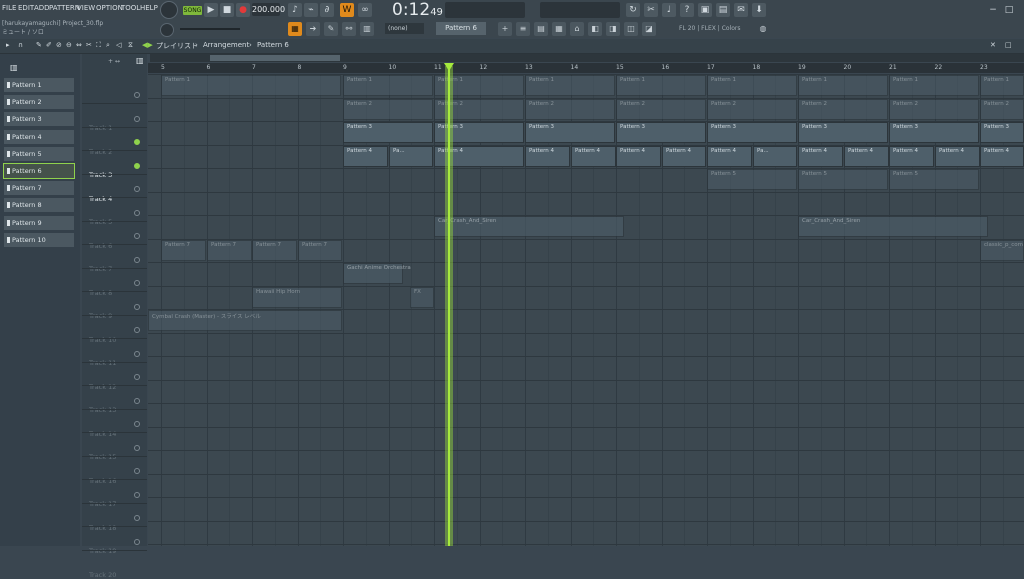 Image resolution: width=1024 pixels, height=579 pixels. What do you see at coordinates (210, 29) in the screenshot?
I see `pitch-slider` at bounding box center [210, 29].